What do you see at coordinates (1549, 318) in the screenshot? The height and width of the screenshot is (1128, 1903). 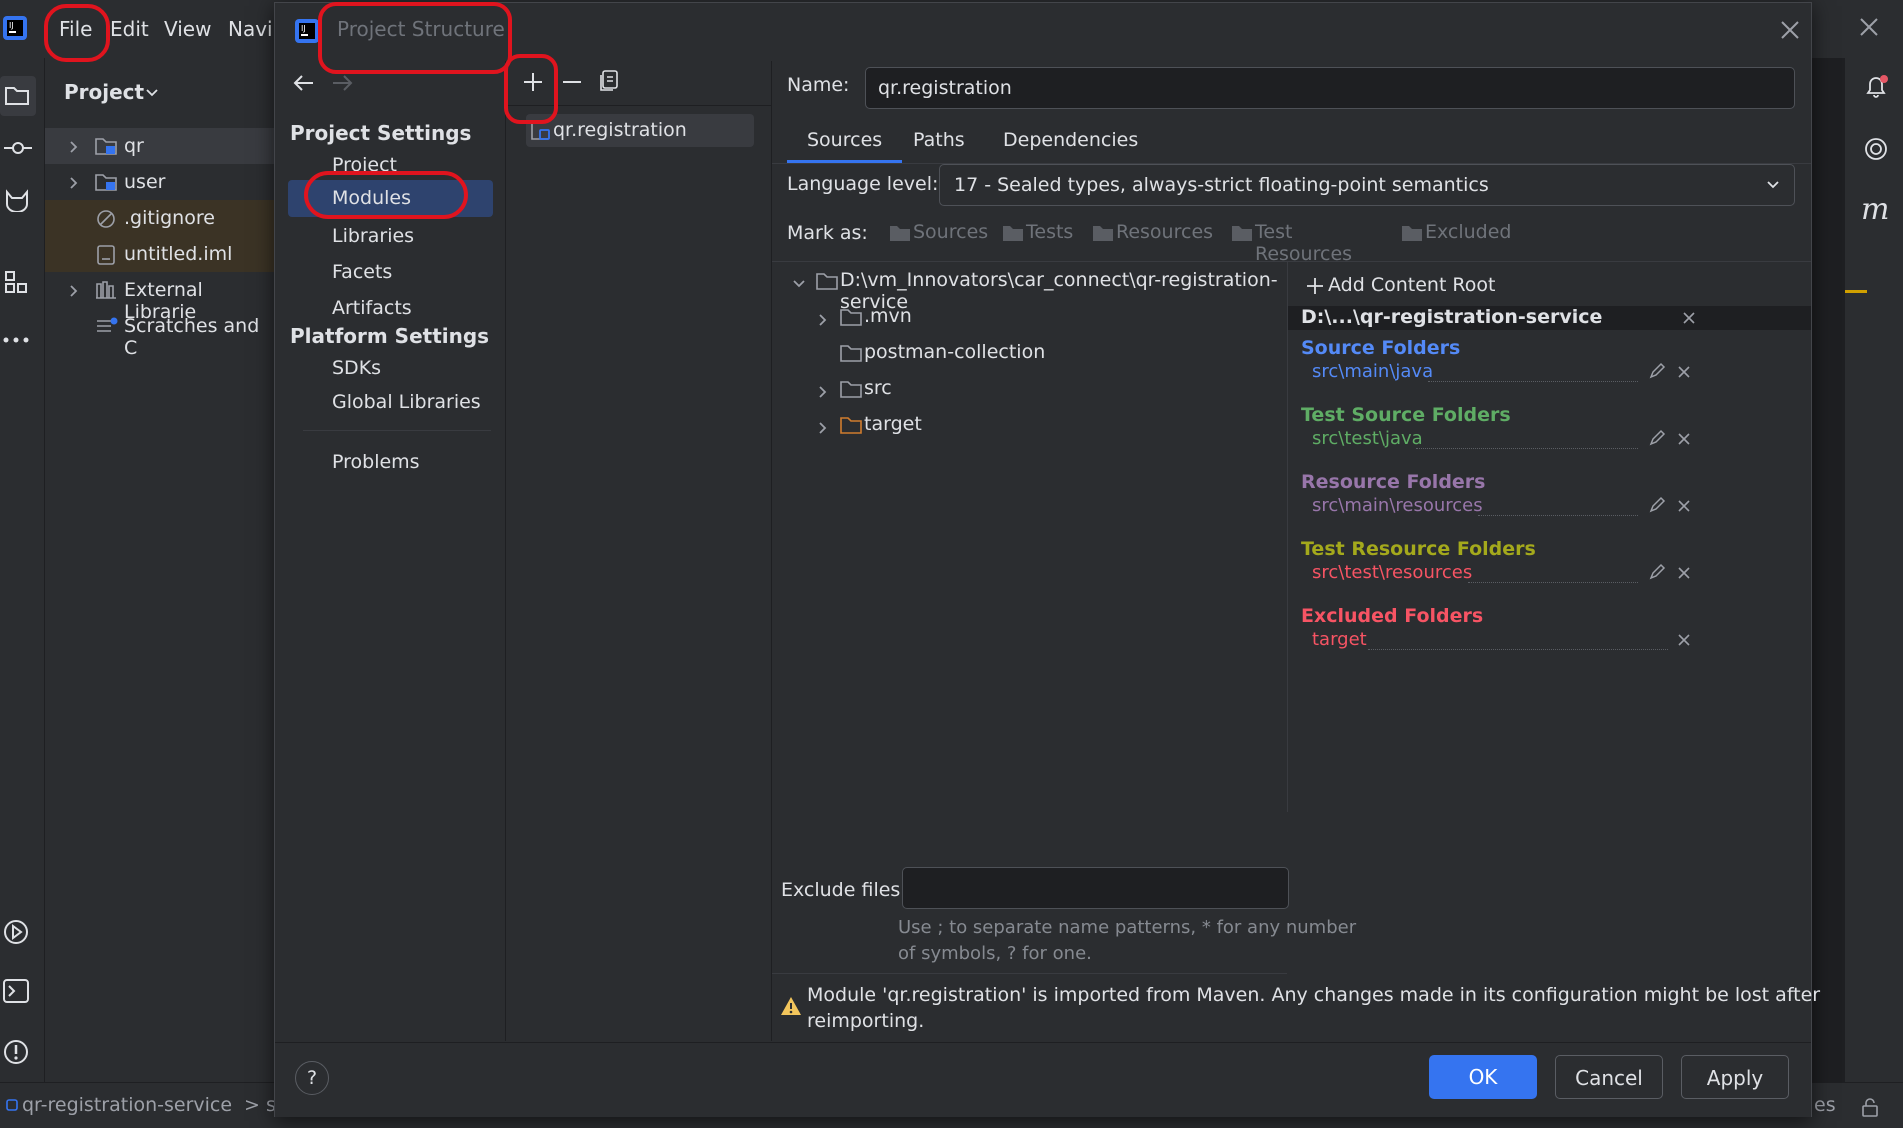 I see `content-root-header: D:\...\qr-registration-service` at bounding box center [1549, 318].